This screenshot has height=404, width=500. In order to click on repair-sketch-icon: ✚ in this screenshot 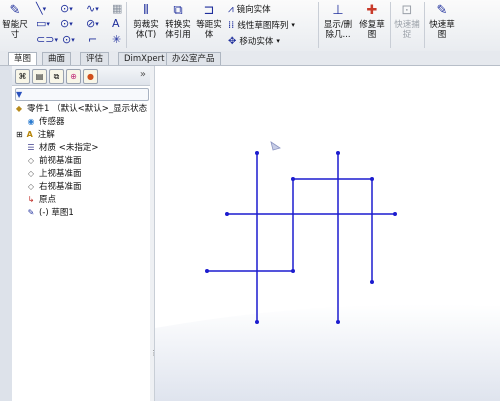, I will do `click(372, 10)`.